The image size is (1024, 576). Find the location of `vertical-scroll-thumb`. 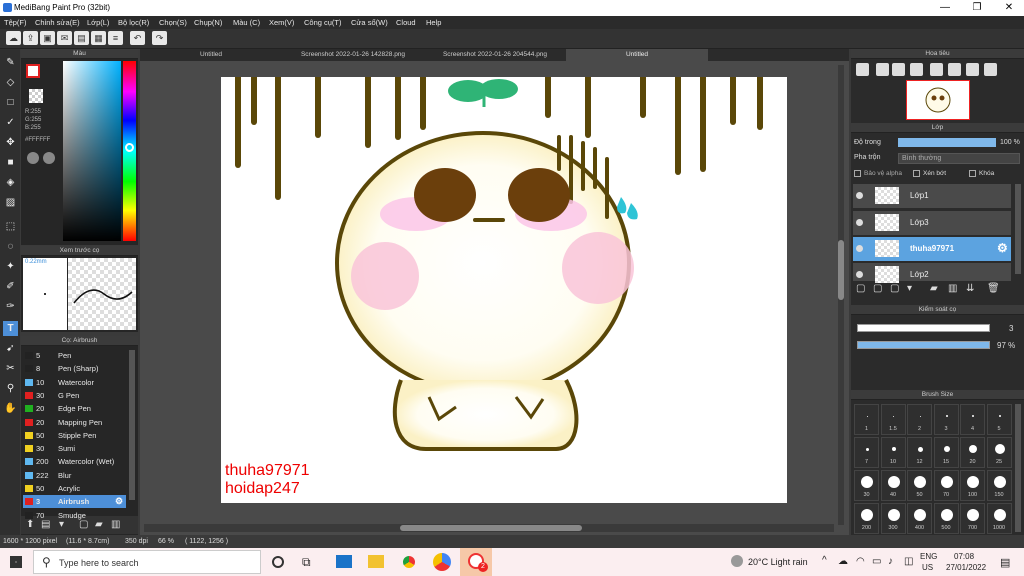

vertical-scroll-thumb is located at coordinates (841, 270).